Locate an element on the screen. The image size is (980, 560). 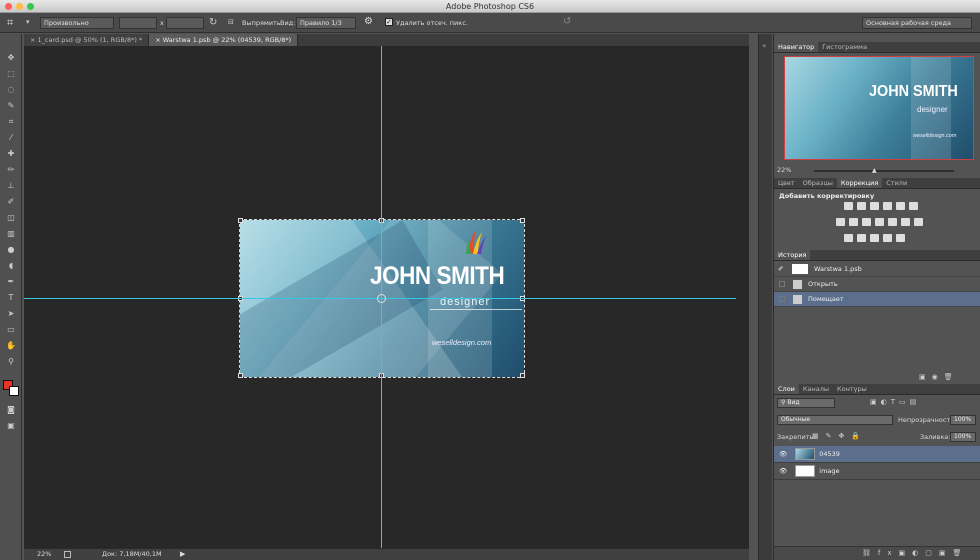
type-tool-icon: T is located at coordinates (11, 297).